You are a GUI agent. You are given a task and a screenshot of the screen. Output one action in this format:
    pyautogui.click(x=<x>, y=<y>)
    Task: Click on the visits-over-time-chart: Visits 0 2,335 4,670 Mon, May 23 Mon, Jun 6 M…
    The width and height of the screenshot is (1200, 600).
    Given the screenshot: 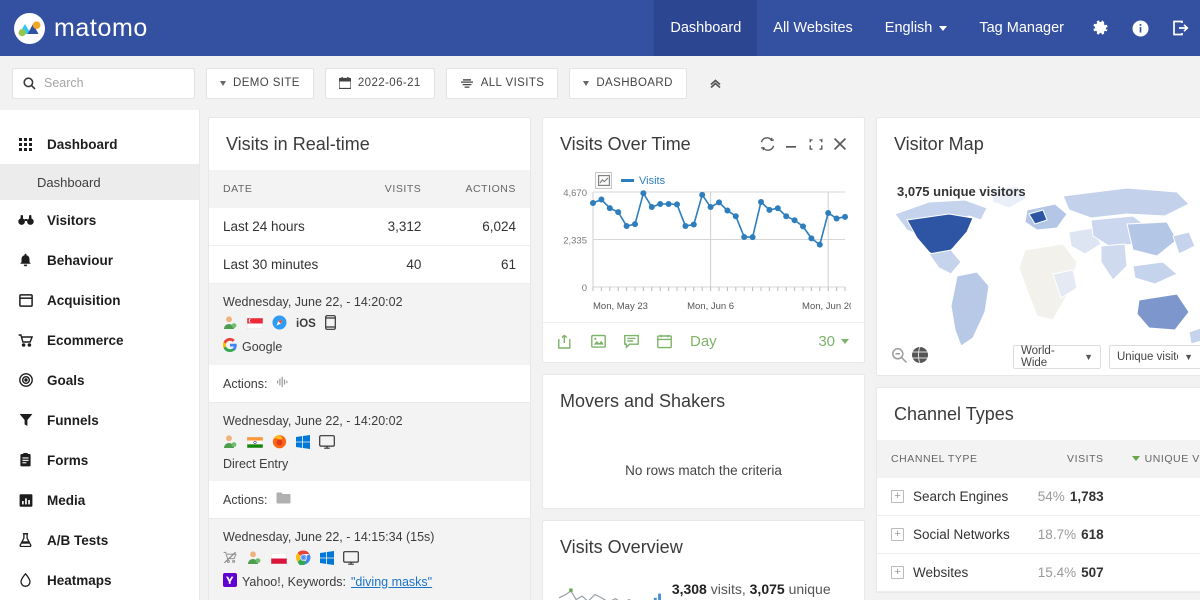 What is the action you would take?
    pyautogui.click(x=703, y=246)
    